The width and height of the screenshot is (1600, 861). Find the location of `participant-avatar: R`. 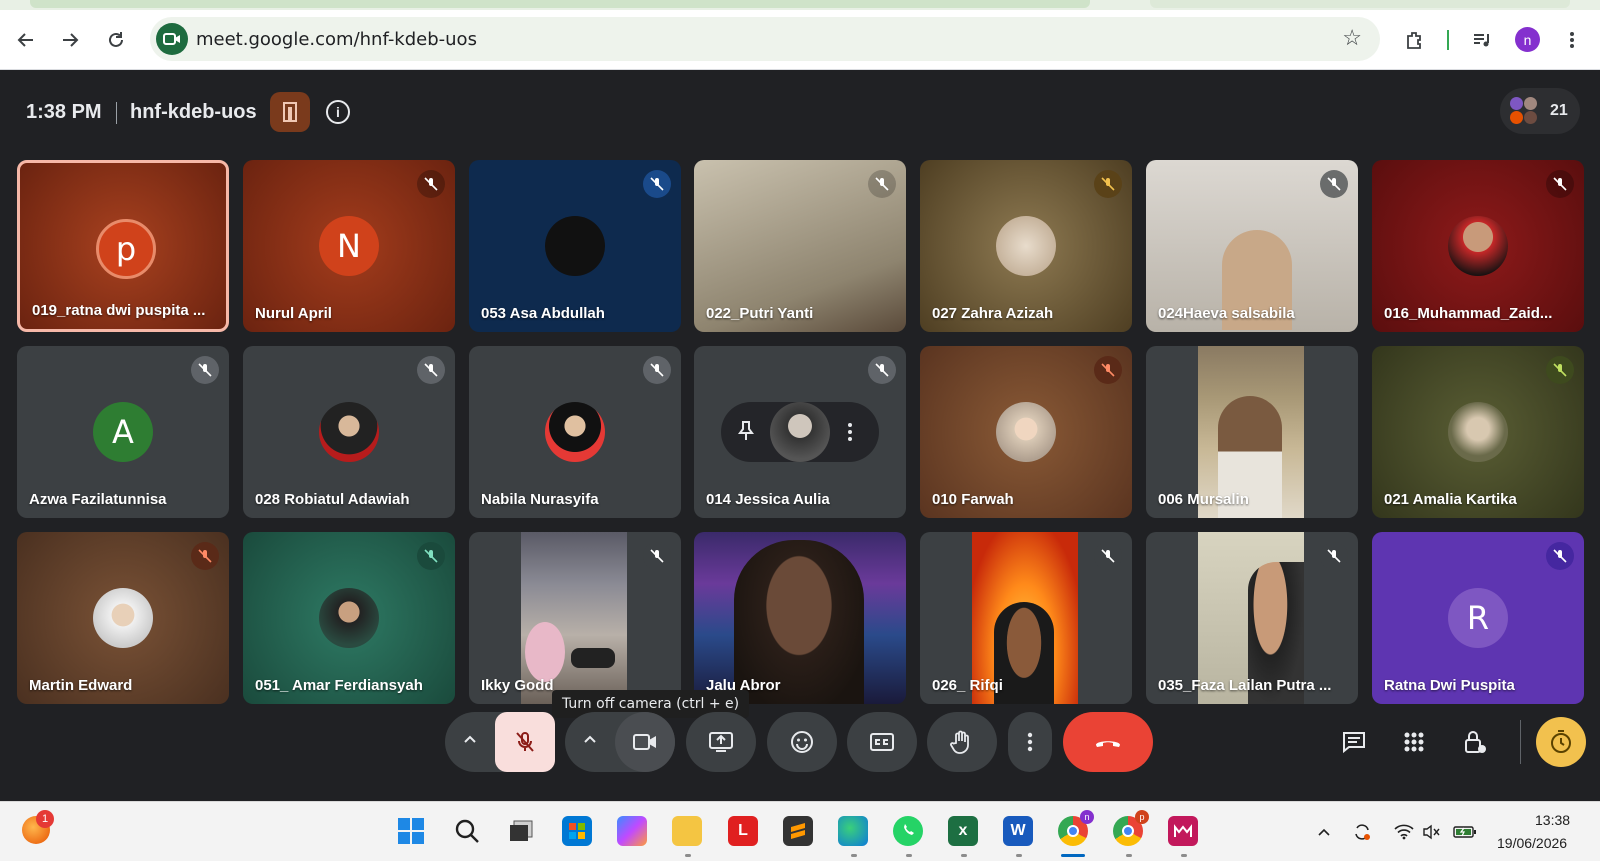

participant-avatar: R is located at coordinates (1478, 618).